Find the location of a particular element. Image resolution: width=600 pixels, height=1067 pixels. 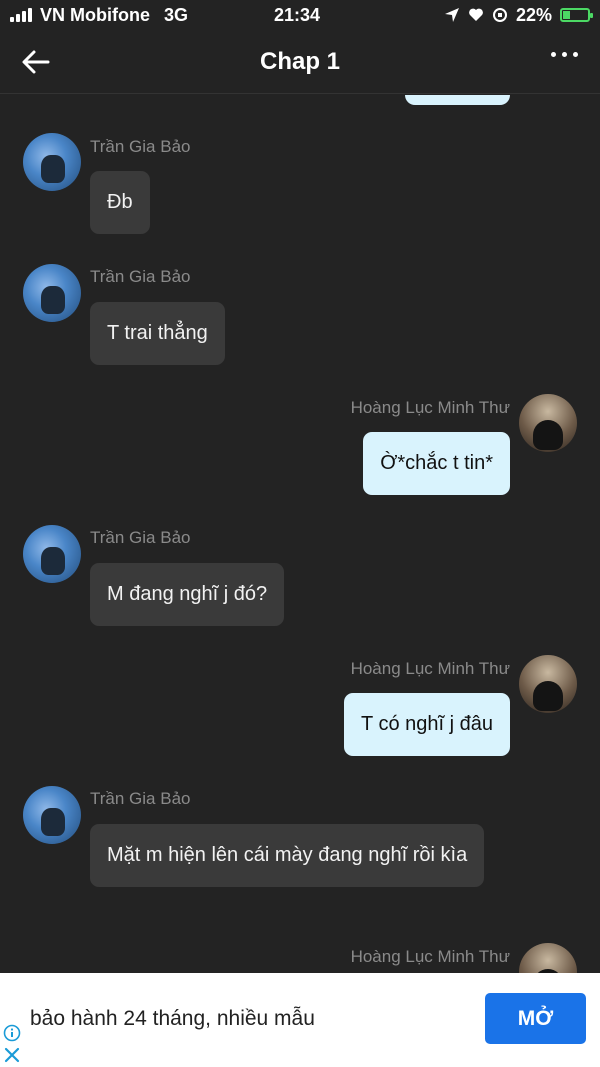

carrier-name: VN Mobifone is located at coordinates (95, 14).